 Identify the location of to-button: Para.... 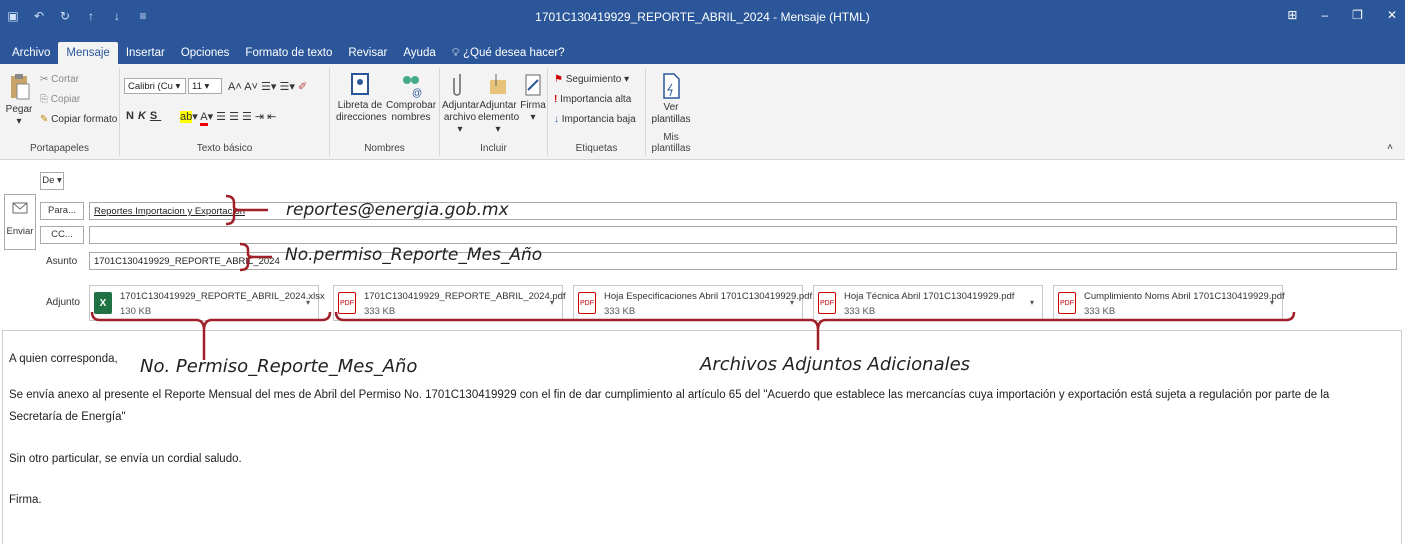
(62, 211).